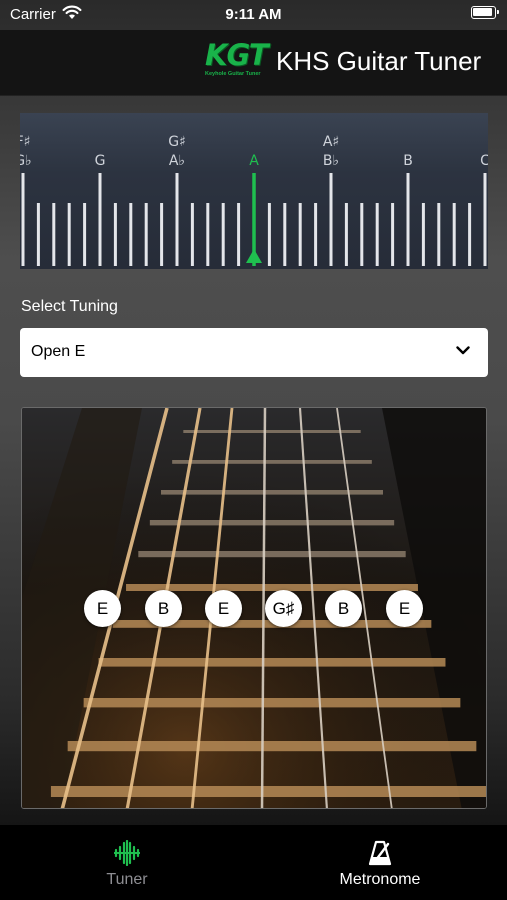  Describe the element at coordinates (331, 161) in the screenshot. I see `meter-note-label: B♭` at that location.